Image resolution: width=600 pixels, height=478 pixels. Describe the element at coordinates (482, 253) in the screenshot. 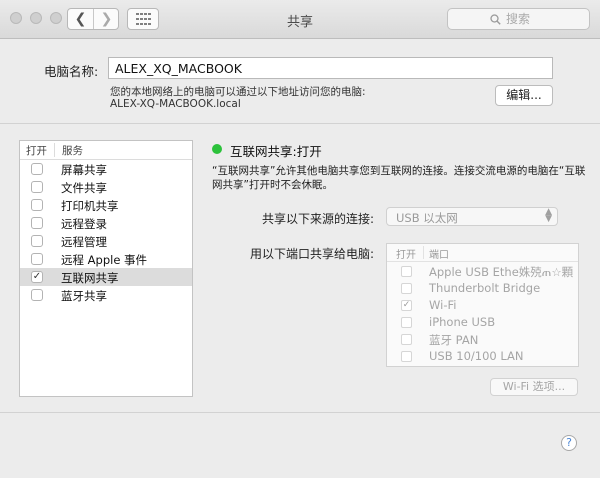

I see `ports-list-header: 打开 端口` at that location.